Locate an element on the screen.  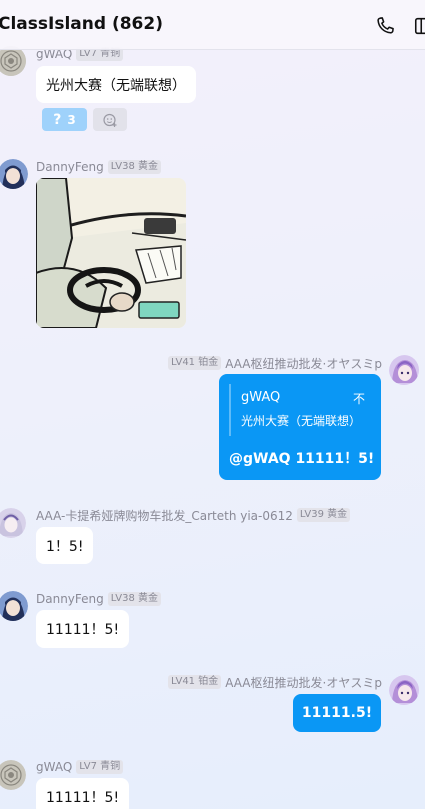
reaction-count: 3 is located at coordinates (71, 119).